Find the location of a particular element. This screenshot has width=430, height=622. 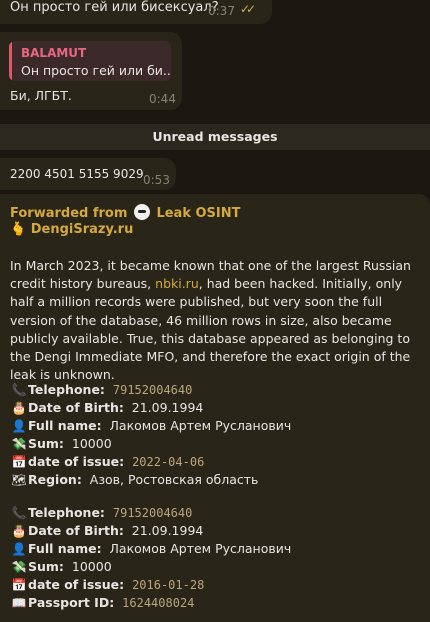

record-field: 📅 date of issue: 2022-04-06 is located at coordinates (215, 462).